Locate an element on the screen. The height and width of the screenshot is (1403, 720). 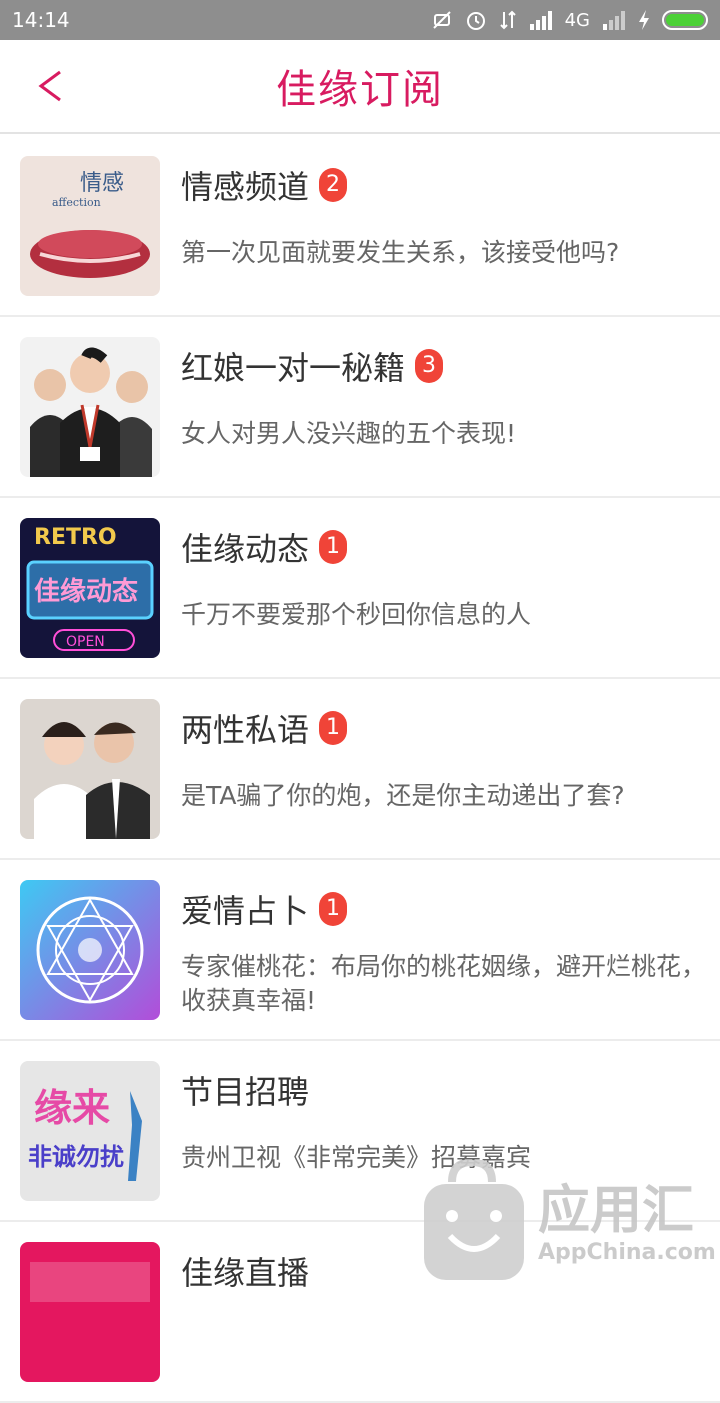
list-item-jiayuan-news: RETRO 佳缘动态 OPEN 佳缘动态 1 千万不要爱那个秒回你信息的人 is located at coordinates (360, 588).